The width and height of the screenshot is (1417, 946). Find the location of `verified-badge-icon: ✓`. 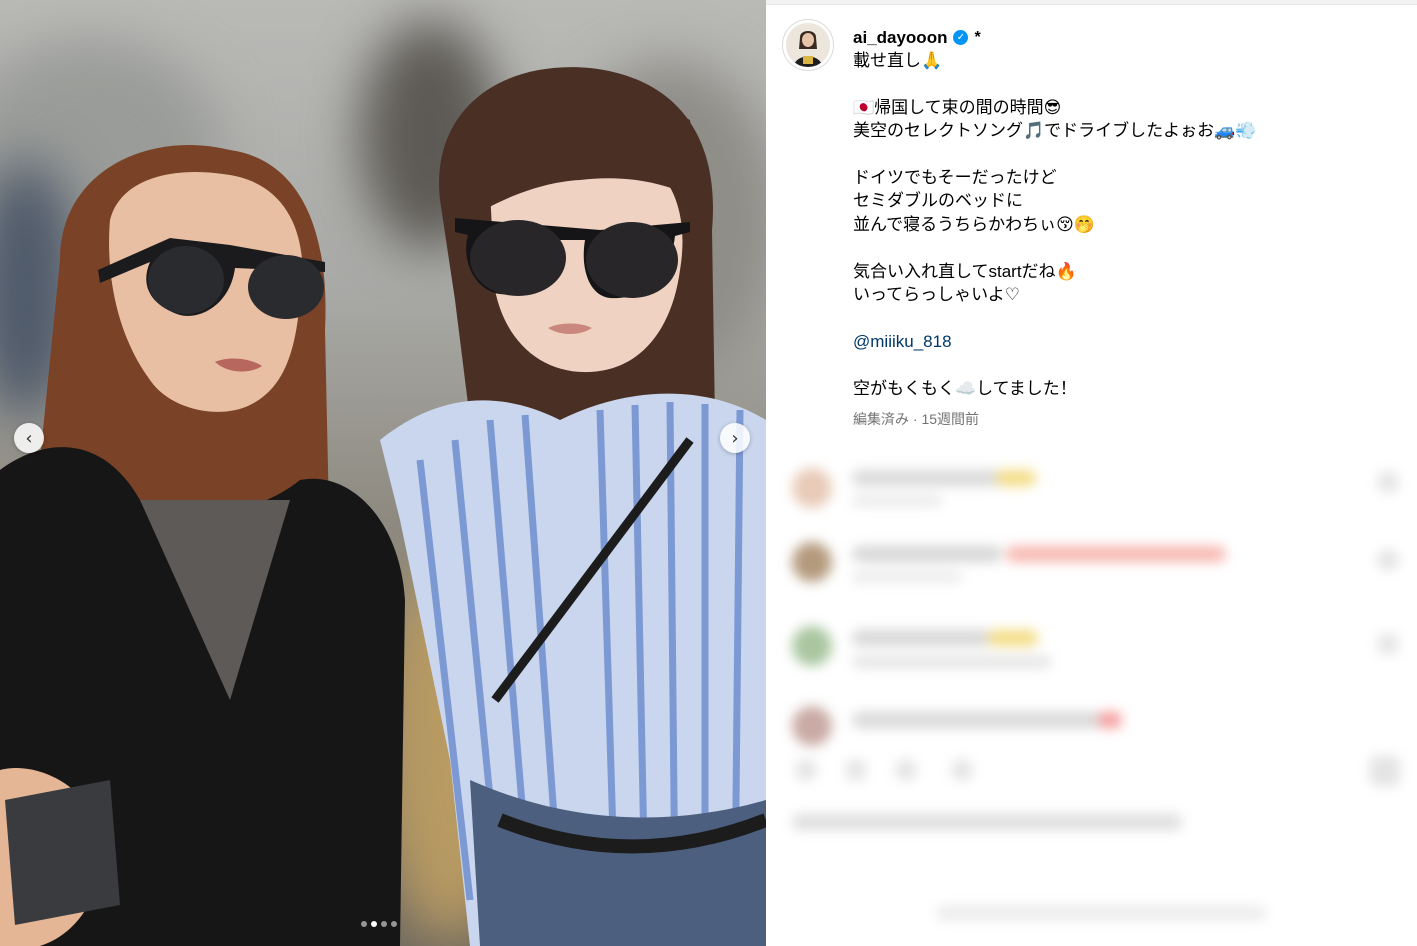

verified-badge-icon: ✓ is located at coordinates (961, 37).